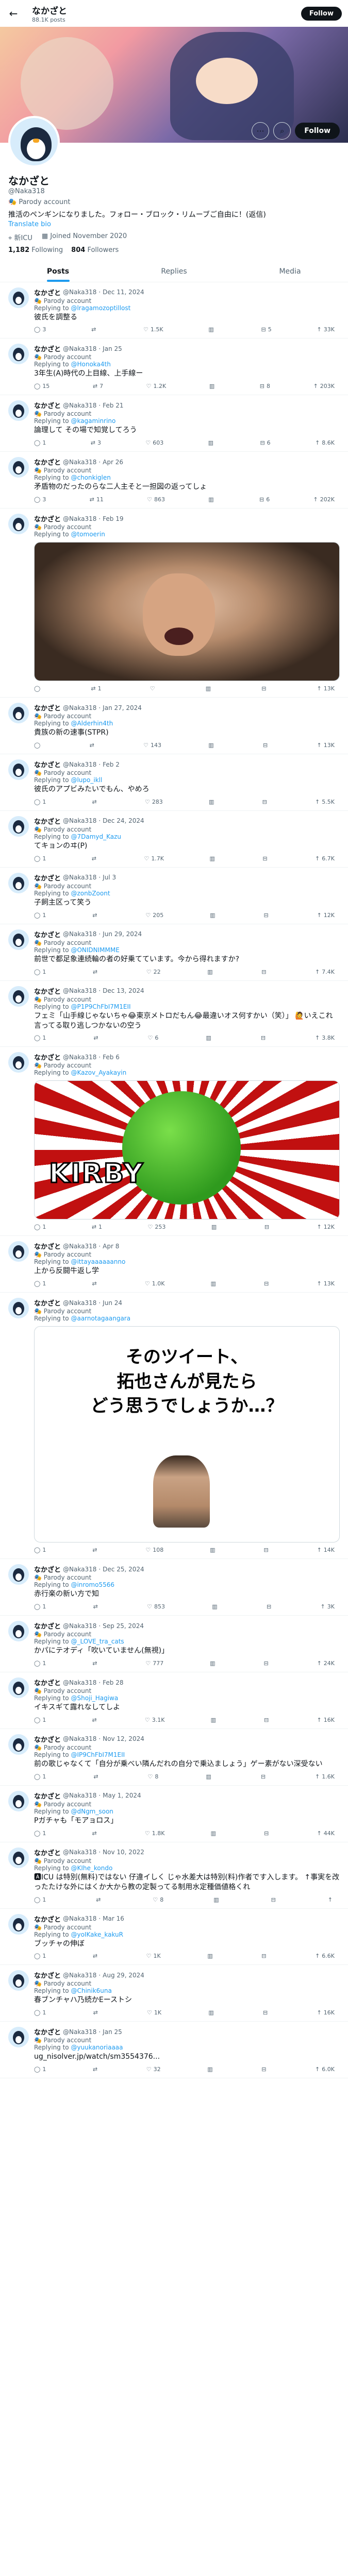 The image size is (348, 2576). I want to click on bookmark-icon-action: ⊟ 5, so click(267, 329).